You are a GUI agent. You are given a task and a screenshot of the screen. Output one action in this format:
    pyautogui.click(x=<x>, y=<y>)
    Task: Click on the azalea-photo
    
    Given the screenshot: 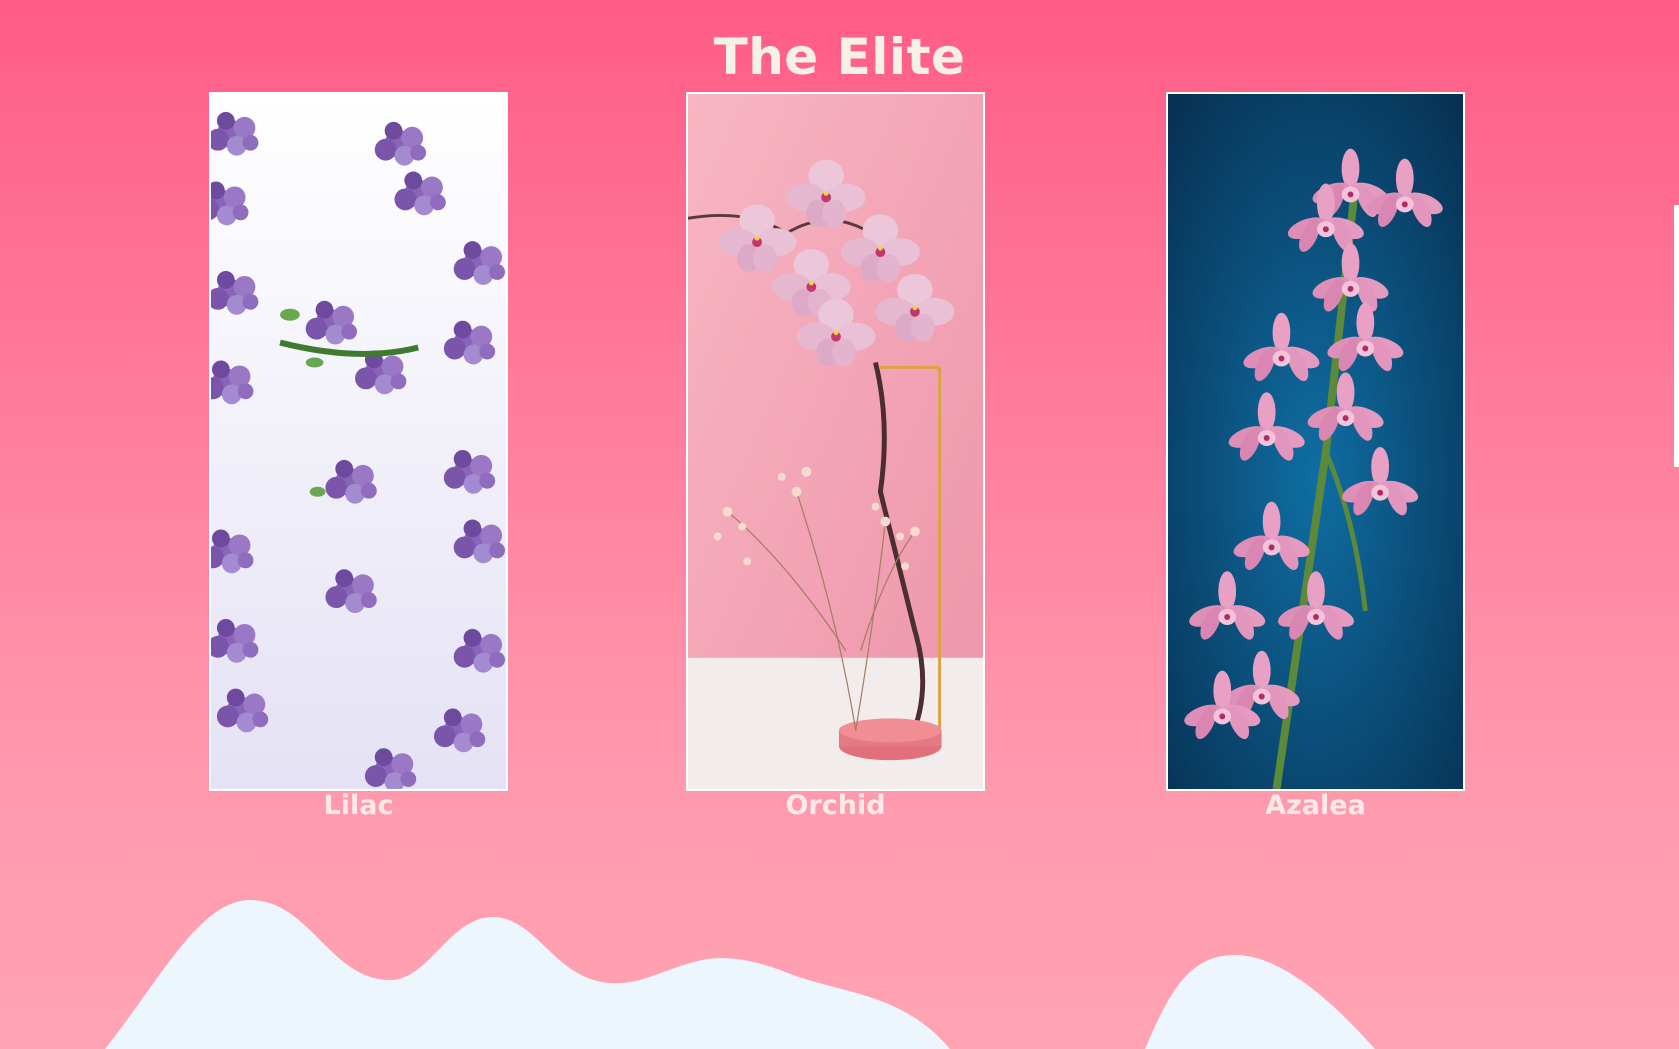 What is the action you would take?
    pyautogui.click(x=1315, y=441)
    